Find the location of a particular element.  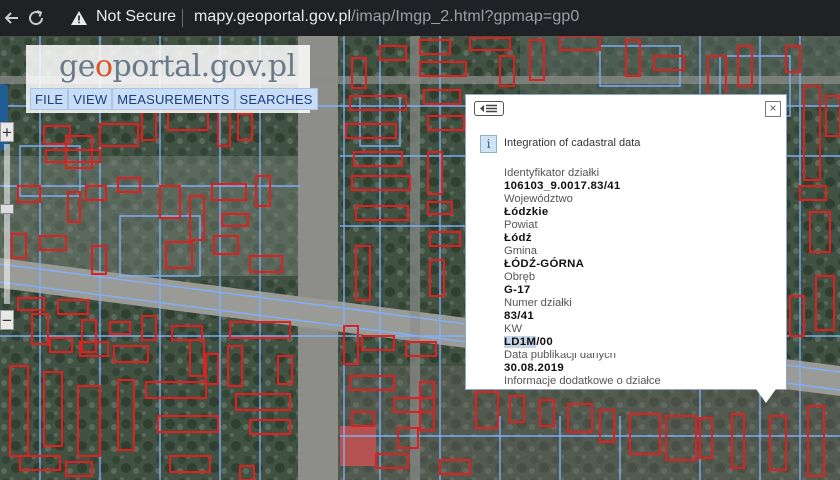

url-separator is located at coordinates (182, 18).